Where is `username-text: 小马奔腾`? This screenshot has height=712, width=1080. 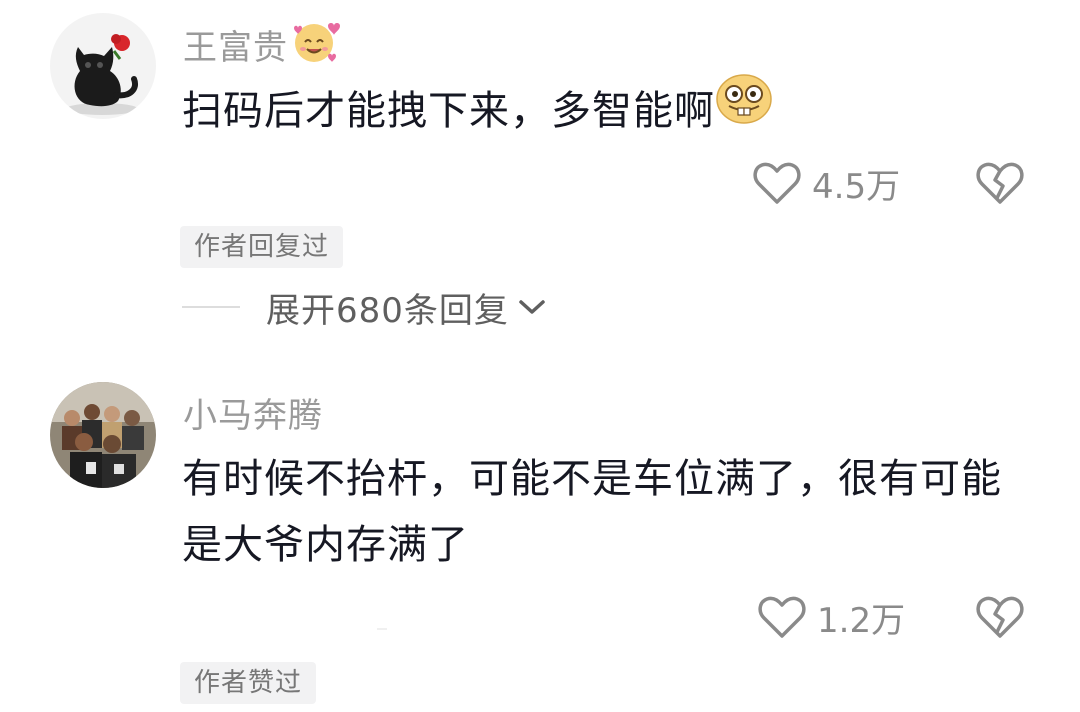
username-text: 小马奔腾 is located at coordinates (253, 416).